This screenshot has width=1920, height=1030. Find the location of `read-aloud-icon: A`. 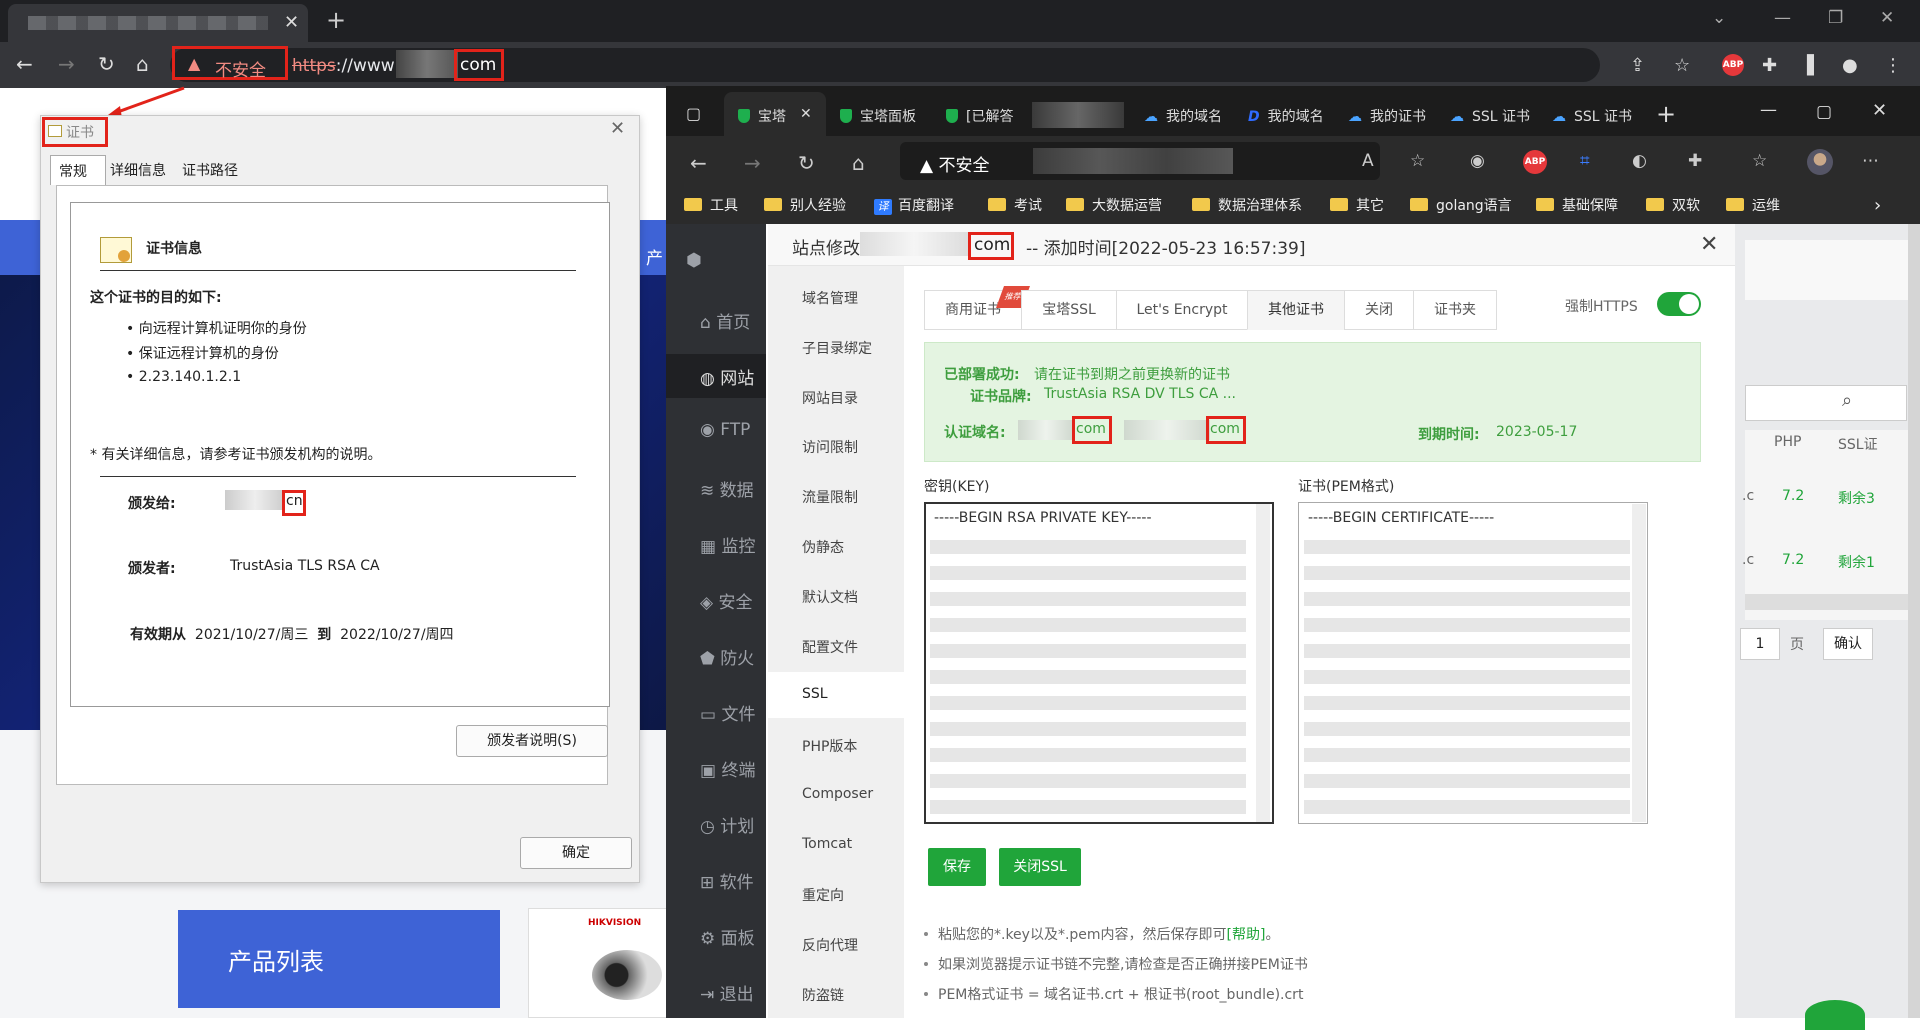

read-aloud-icon: A is located at coordinates (1368, 161).